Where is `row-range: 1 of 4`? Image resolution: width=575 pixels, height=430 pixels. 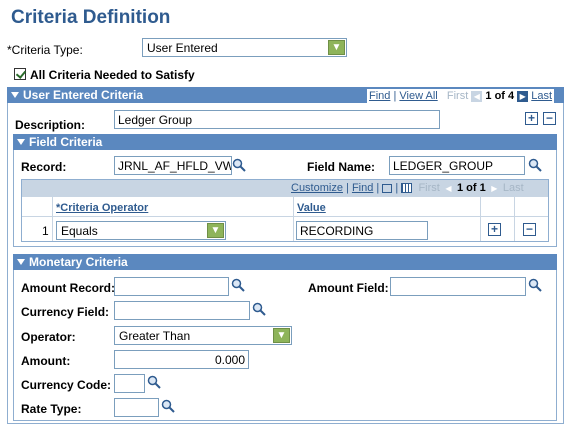
row-range: 1 of 4 is located at coordinates (500, 96).